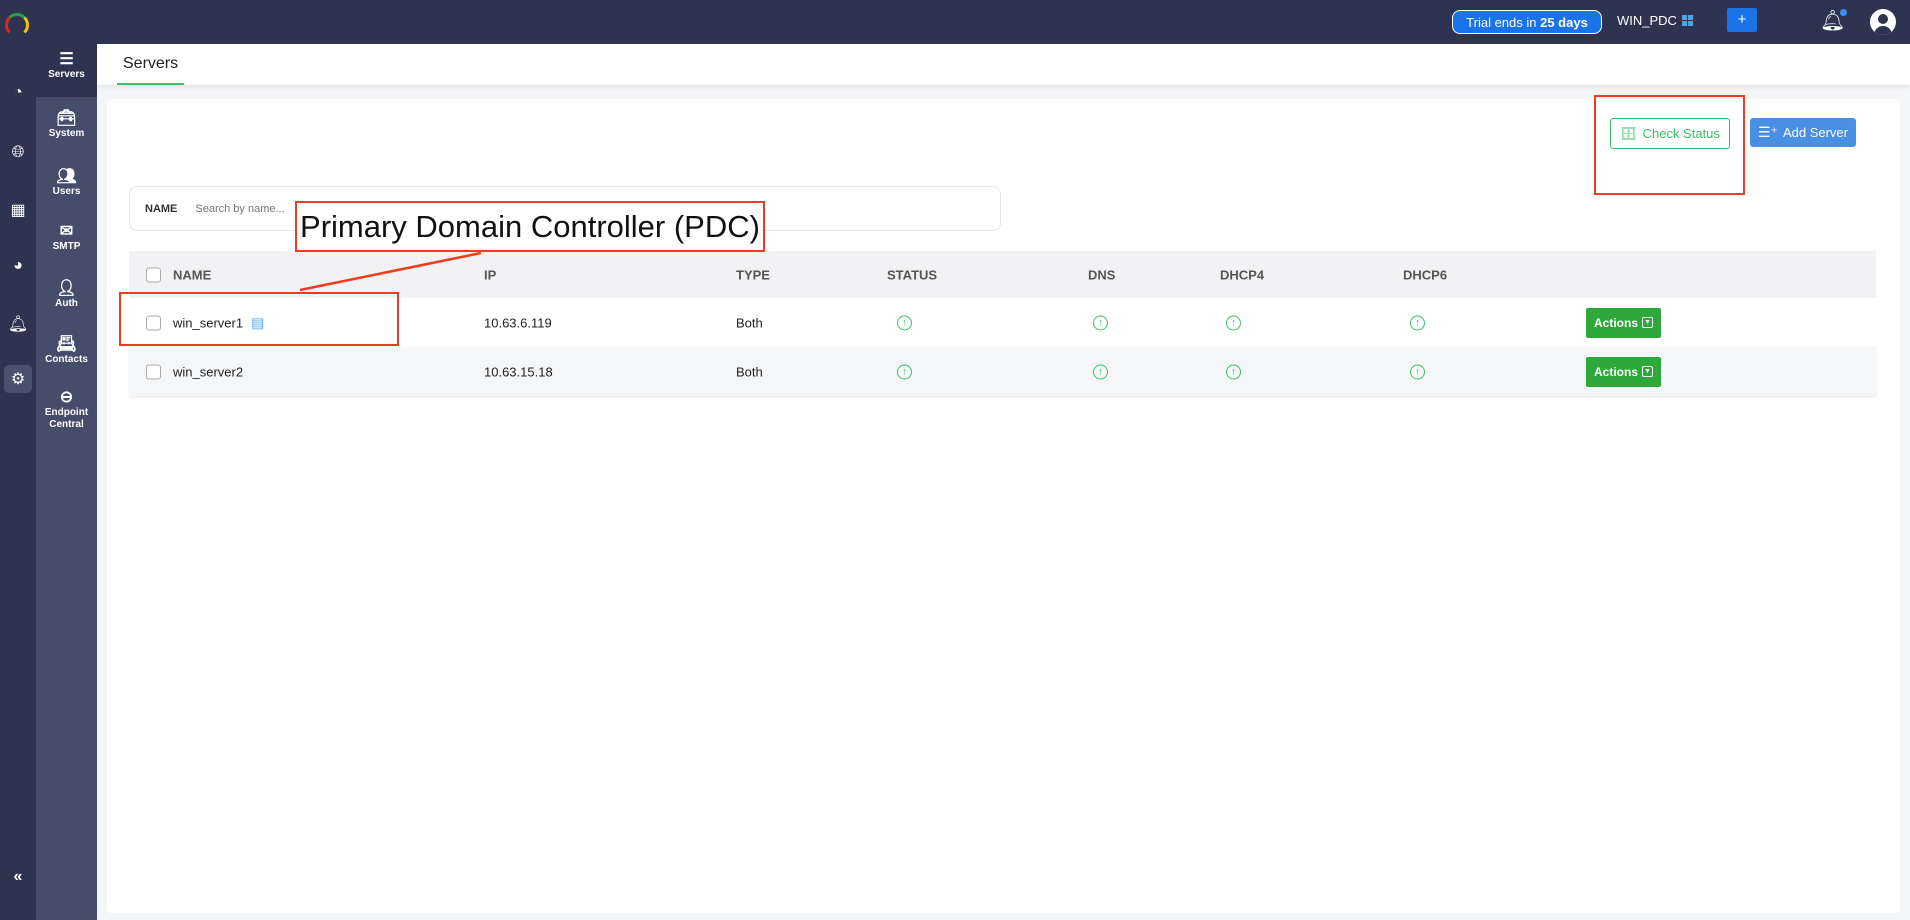 The height and width of the screenshot is (920, 1910). Describe the element at coordinates (390, 271) in the screenshot. I see `annotation-connector` at that location.